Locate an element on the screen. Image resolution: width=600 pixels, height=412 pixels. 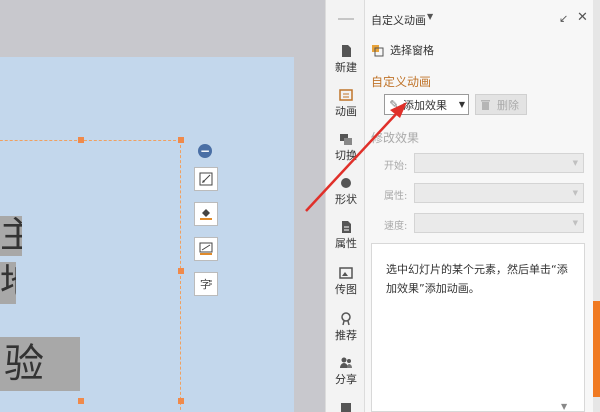
edit-shape-icon is located at coordinates (206, 179).